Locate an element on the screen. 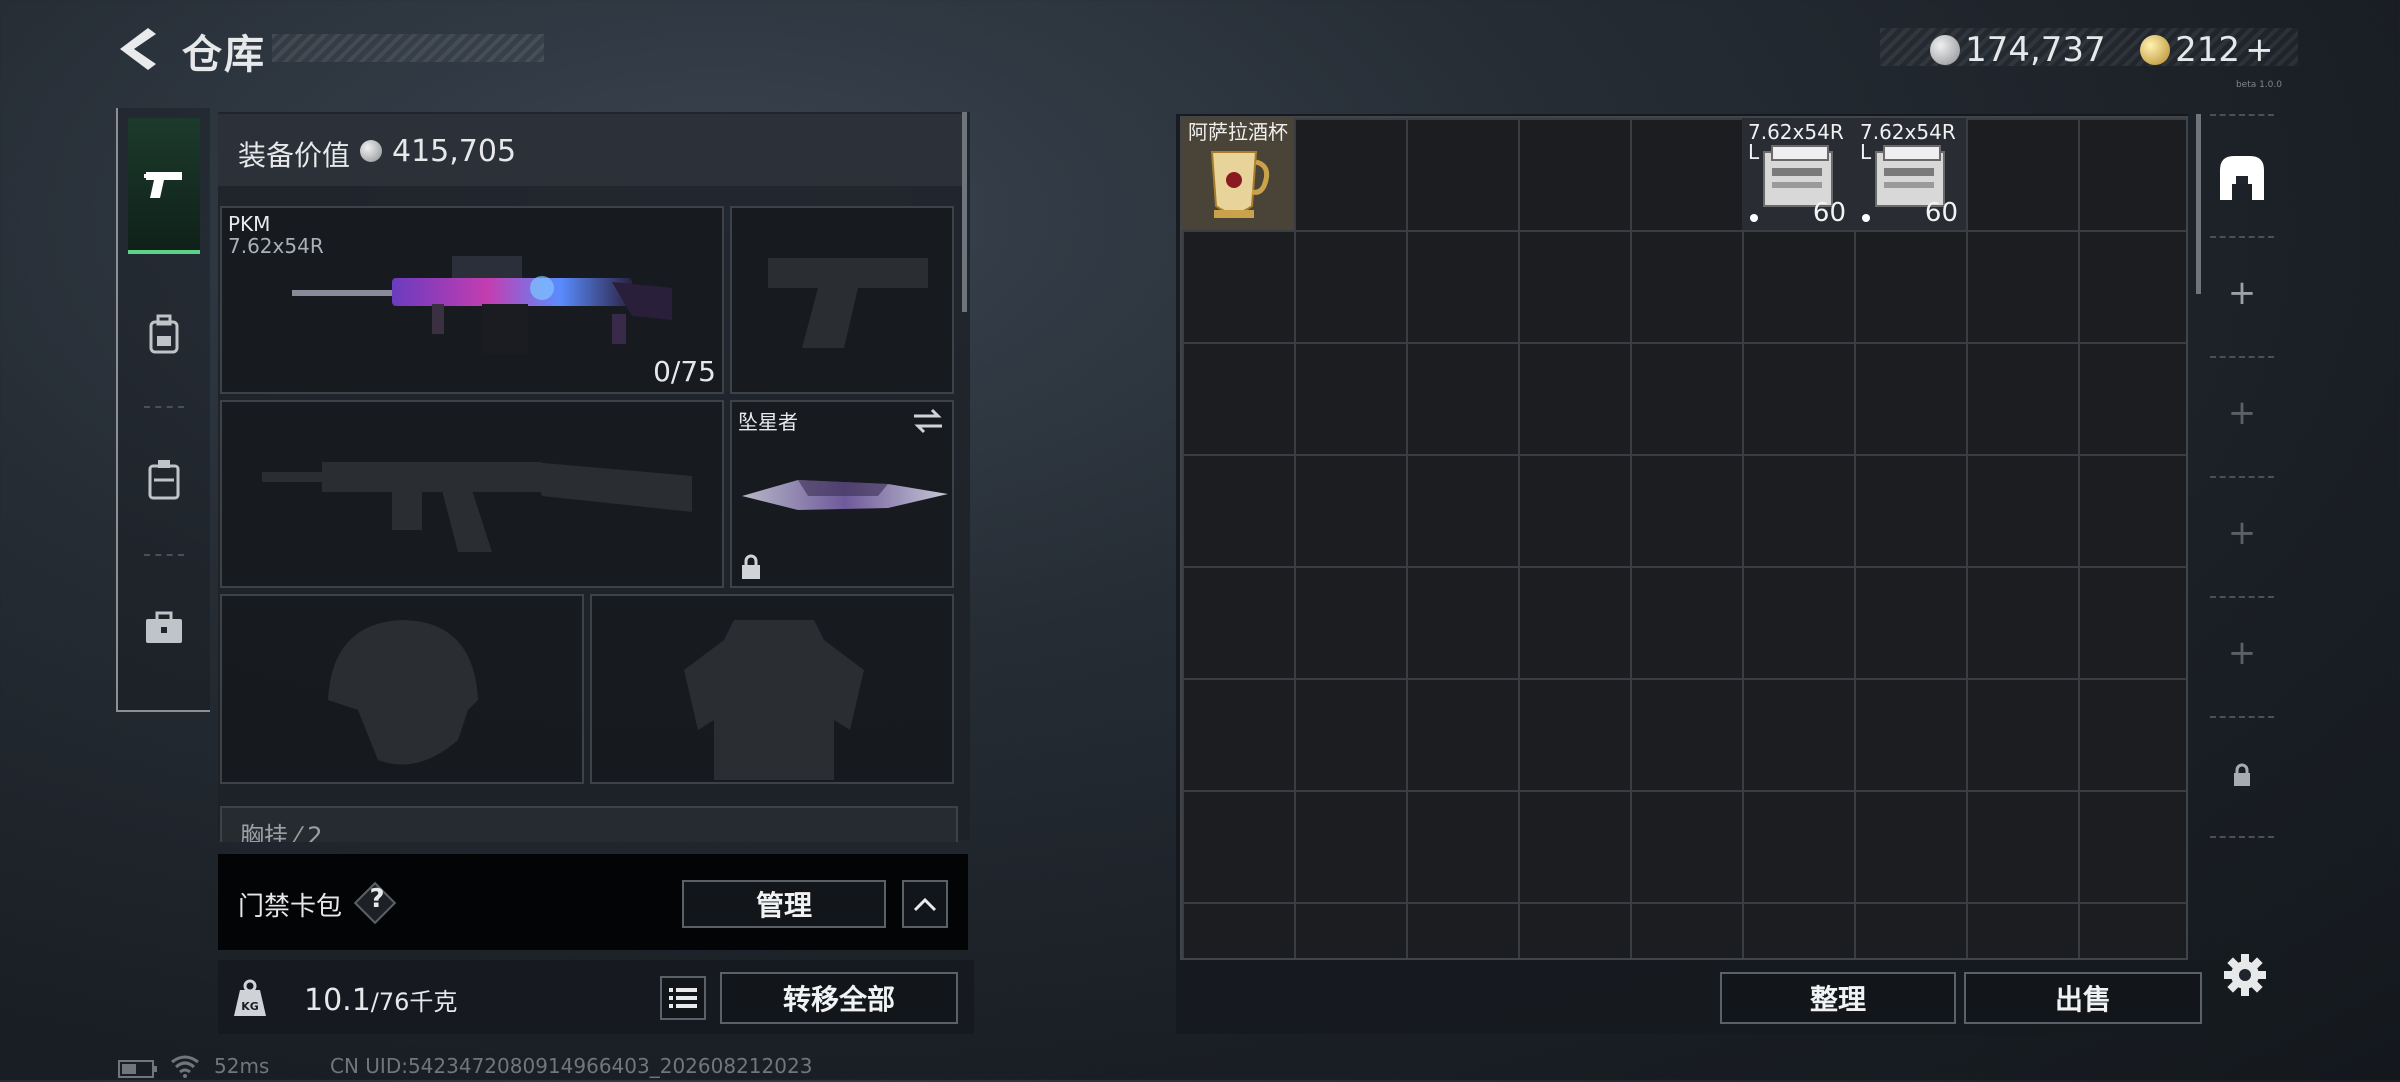  storage-item-ammo-1: 7.62x54R L 60 is located at coordinates (1798, 174).